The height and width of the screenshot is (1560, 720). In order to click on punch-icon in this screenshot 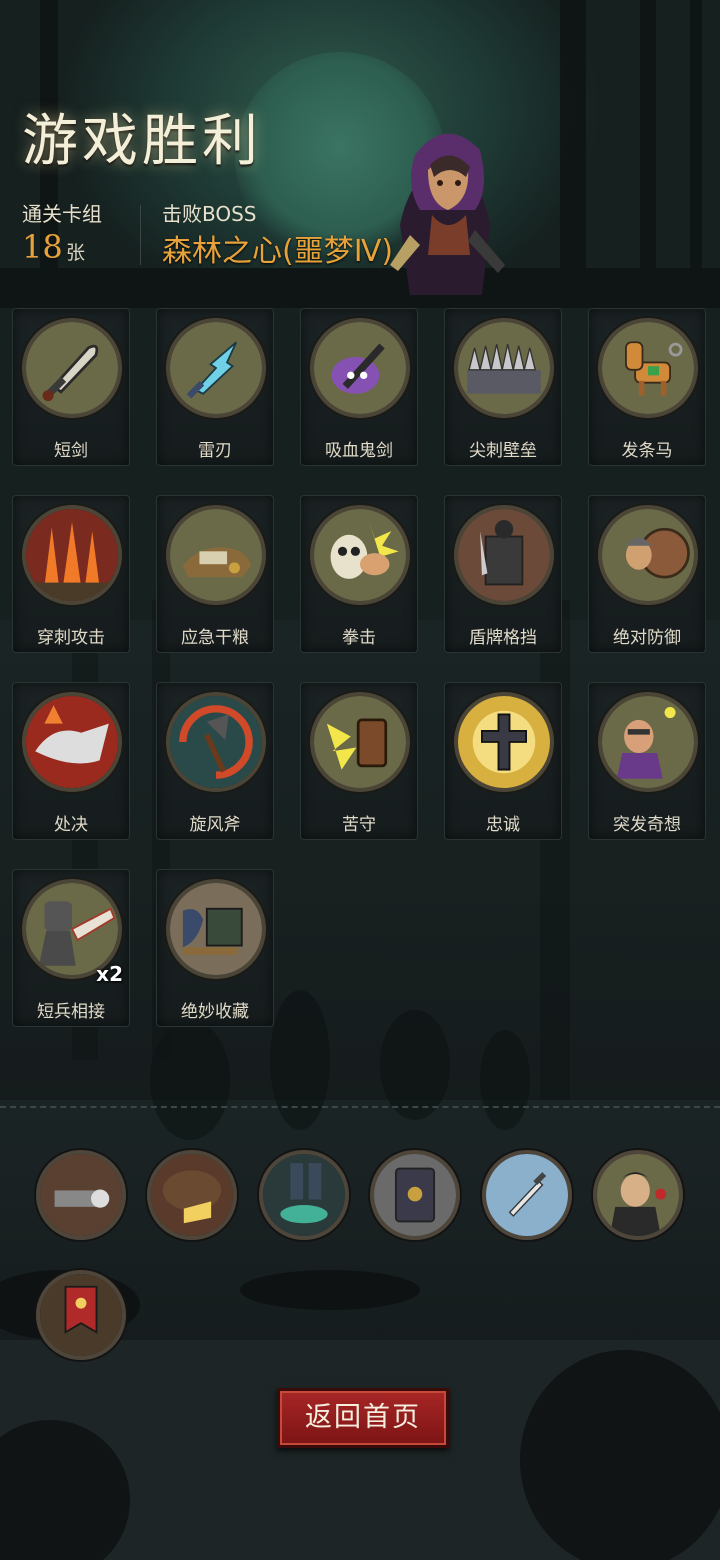, I will do `click(360, 555)`.